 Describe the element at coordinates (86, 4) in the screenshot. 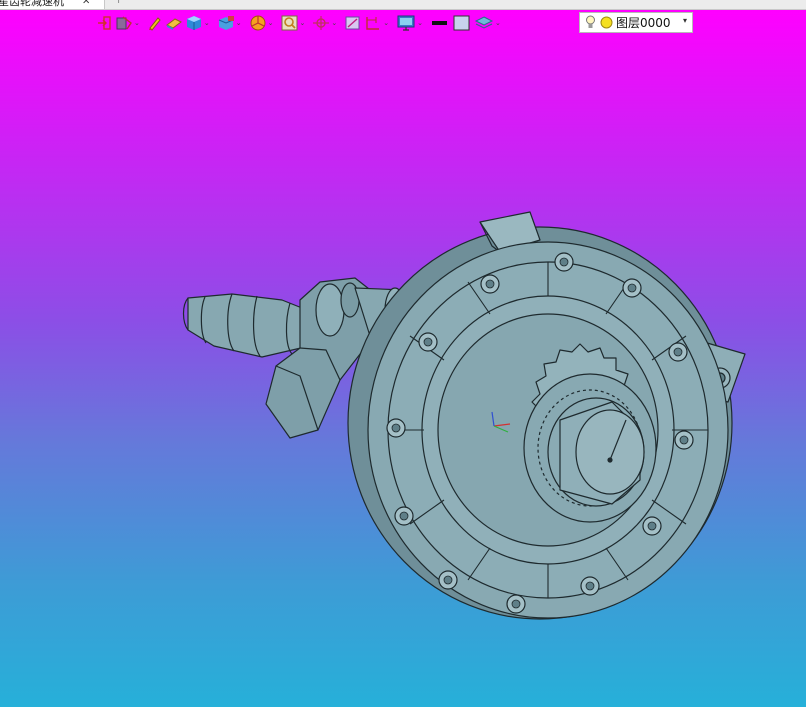

I see `close-tab-icon: ✕` at that location.